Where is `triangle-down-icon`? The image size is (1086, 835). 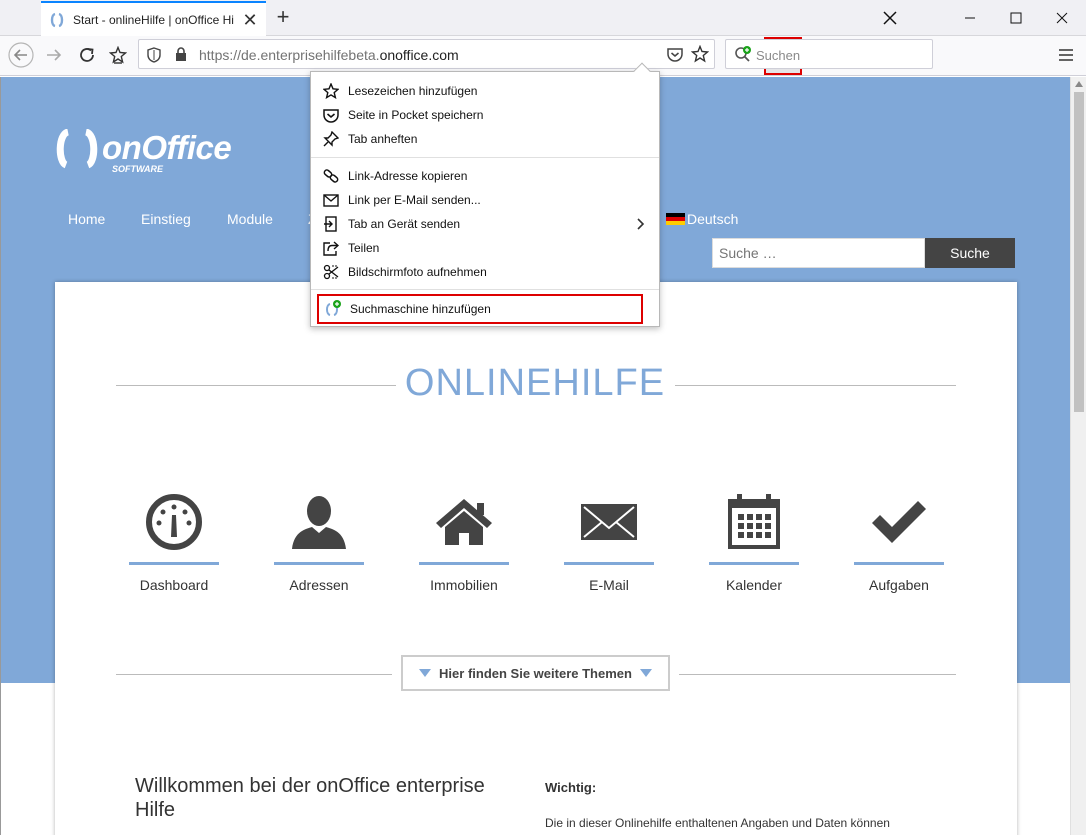 triangle-down-icon is located at coordinates (645, 673).